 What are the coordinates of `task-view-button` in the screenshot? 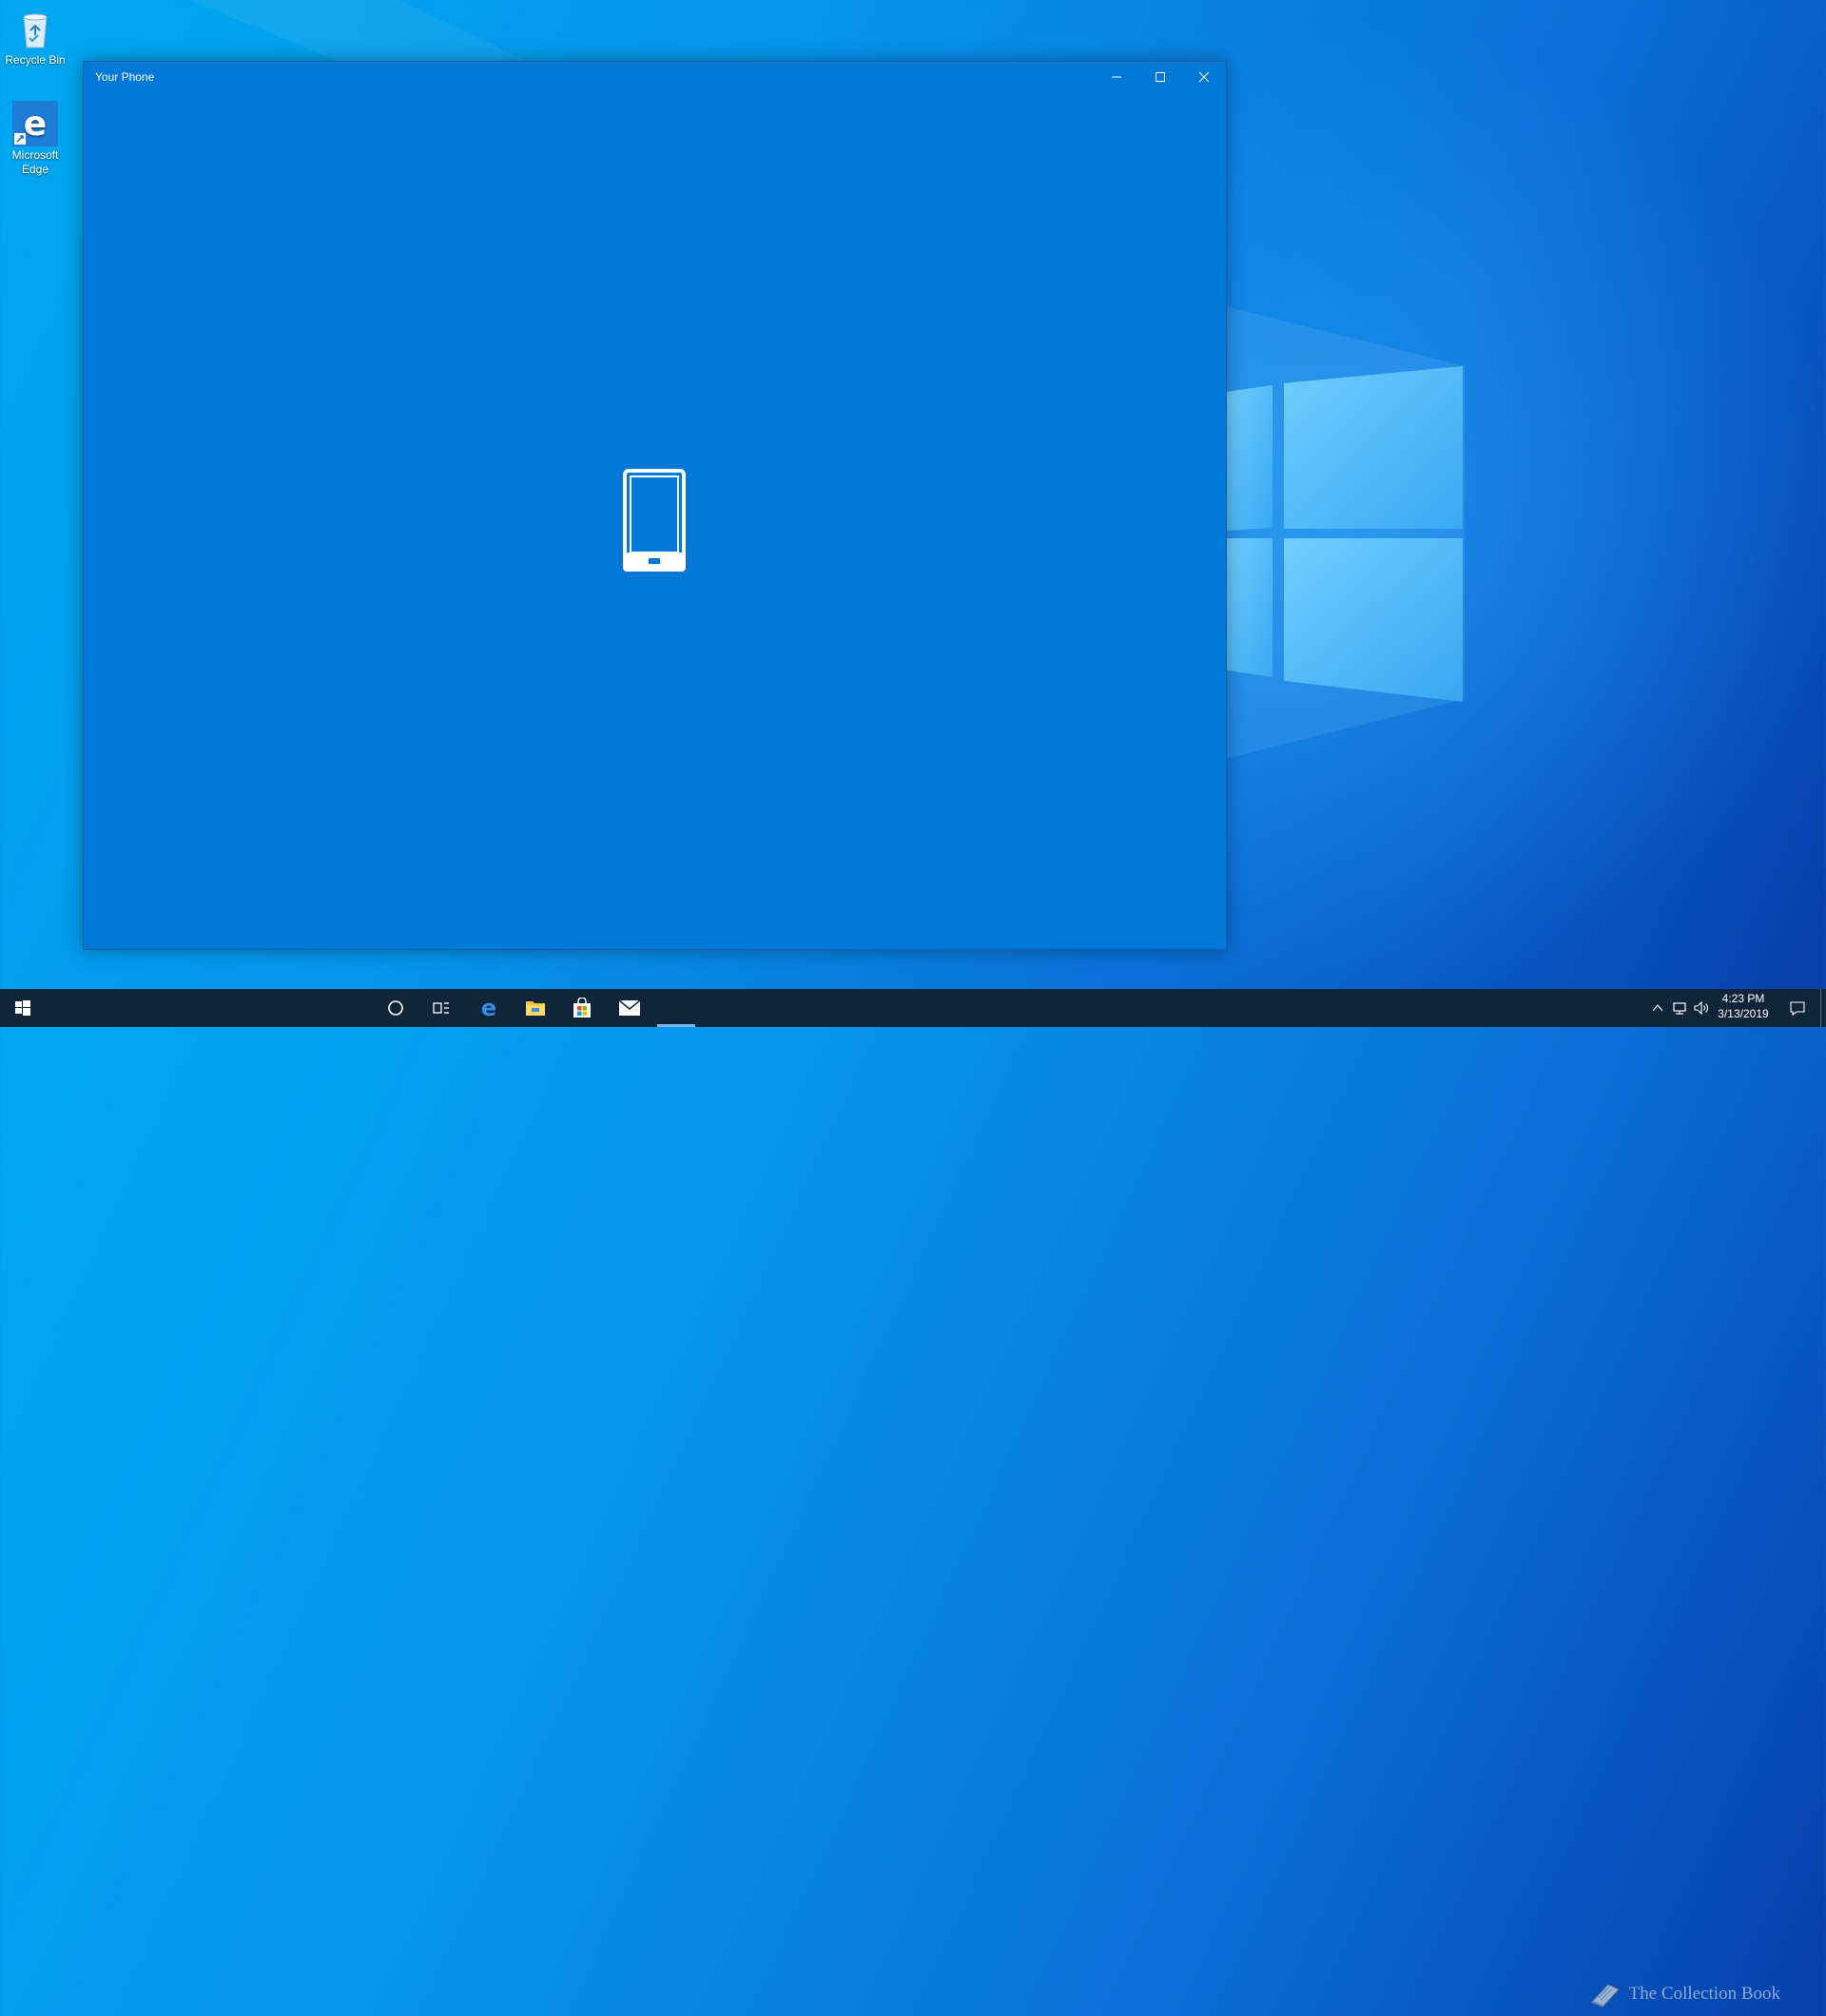 It's located at (441, 1008).